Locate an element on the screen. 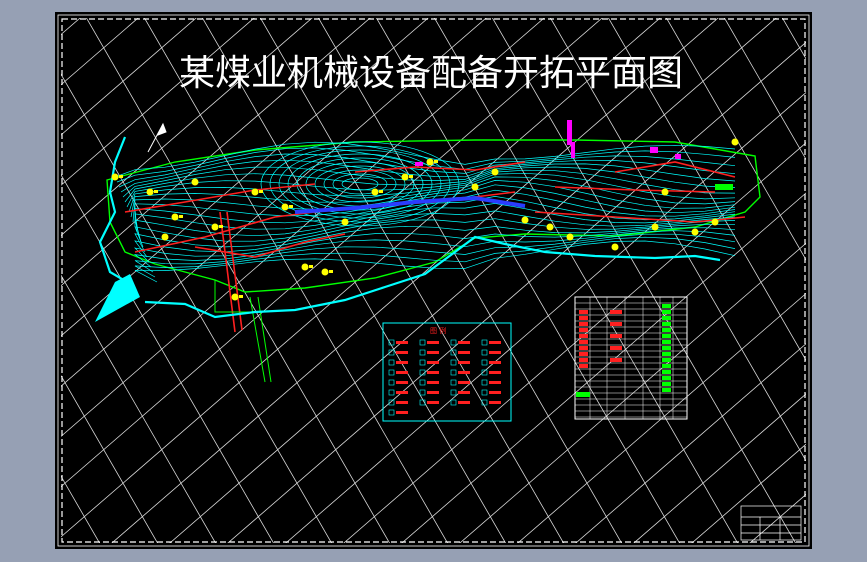 This screenshot has height=562, width=867. north-arrow-icon is located at coordinates (157, 137).